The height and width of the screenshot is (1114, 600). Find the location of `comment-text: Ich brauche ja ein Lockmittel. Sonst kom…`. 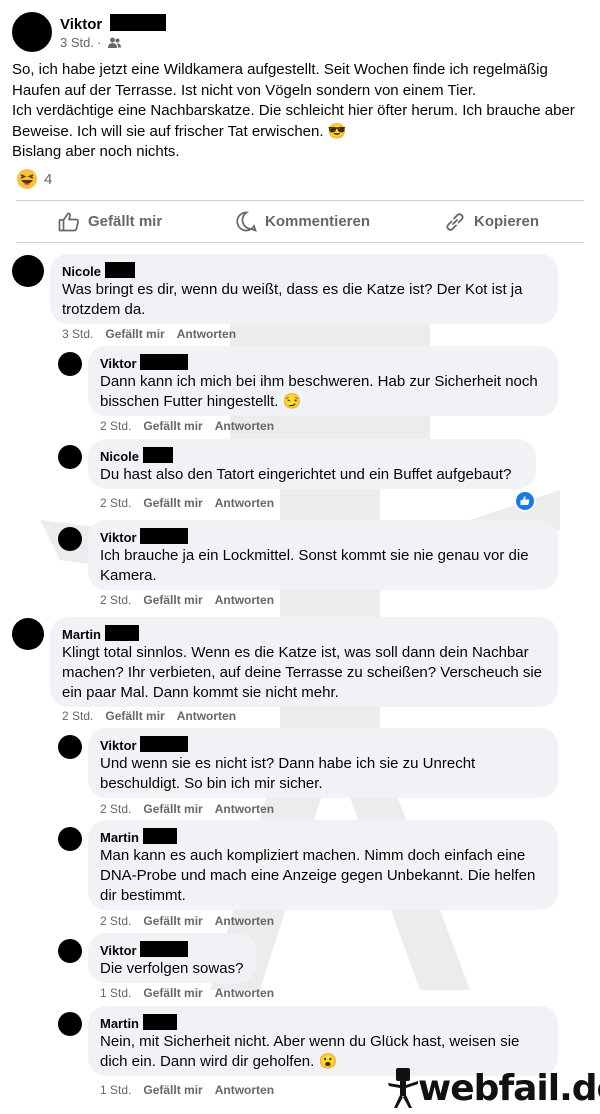

comment-text: Ich brauche ja ein Lockmittel. Sonst kom… is located at coordinates (314, 565).